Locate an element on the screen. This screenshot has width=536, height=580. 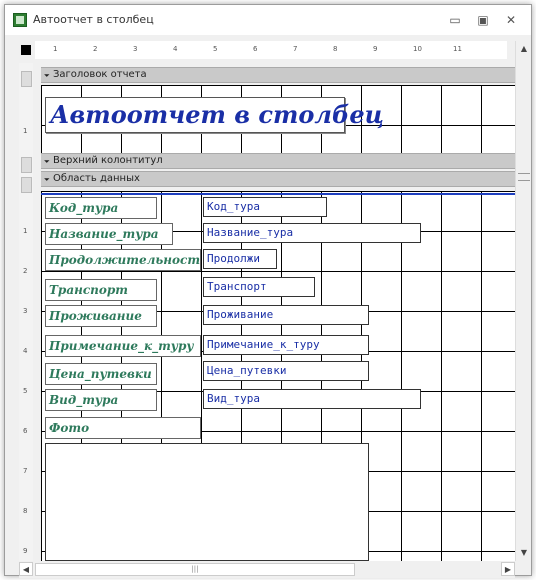
minimize-button: ▭ is located at coordinates (455, 20).